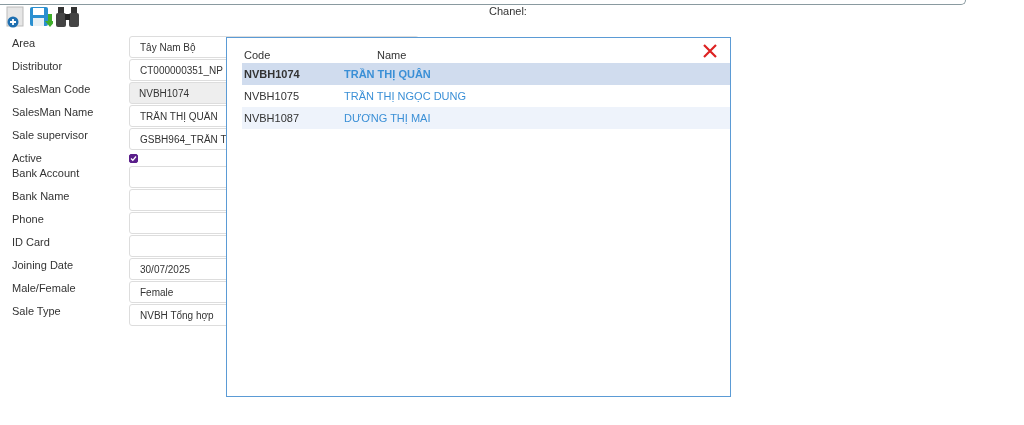 Image resolution: width=1024 pixels, height=425 pixels. What do you see at coordinates (392, 54) in the screenshot?
I see `column-header: Name` at bounding box center [392, 54].